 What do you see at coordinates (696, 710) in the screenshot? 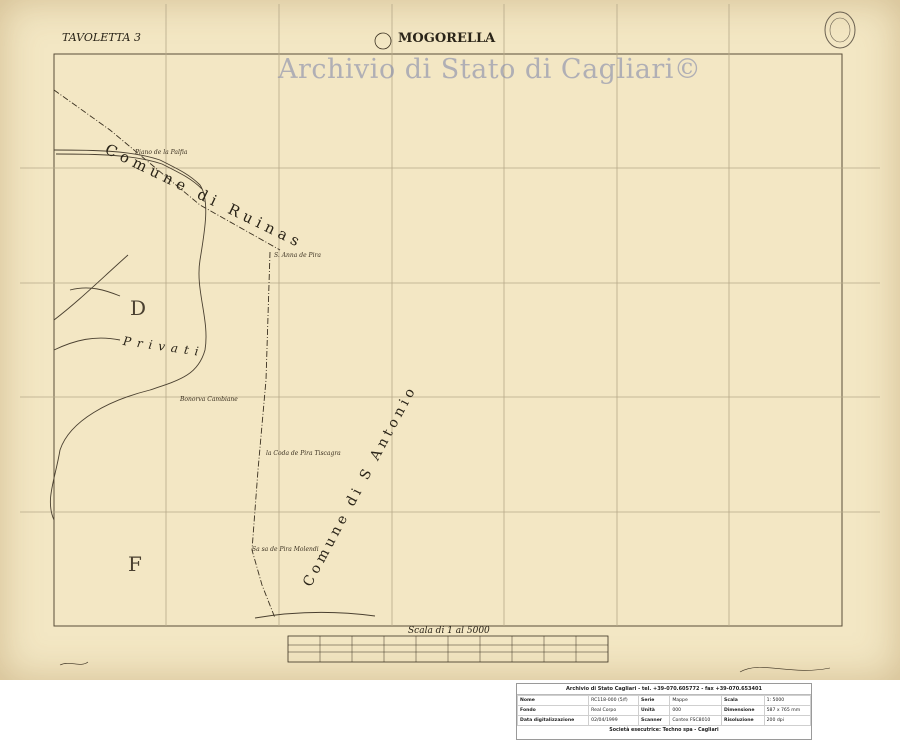
I see `info-value: 000` at bounding box center [696, 710].